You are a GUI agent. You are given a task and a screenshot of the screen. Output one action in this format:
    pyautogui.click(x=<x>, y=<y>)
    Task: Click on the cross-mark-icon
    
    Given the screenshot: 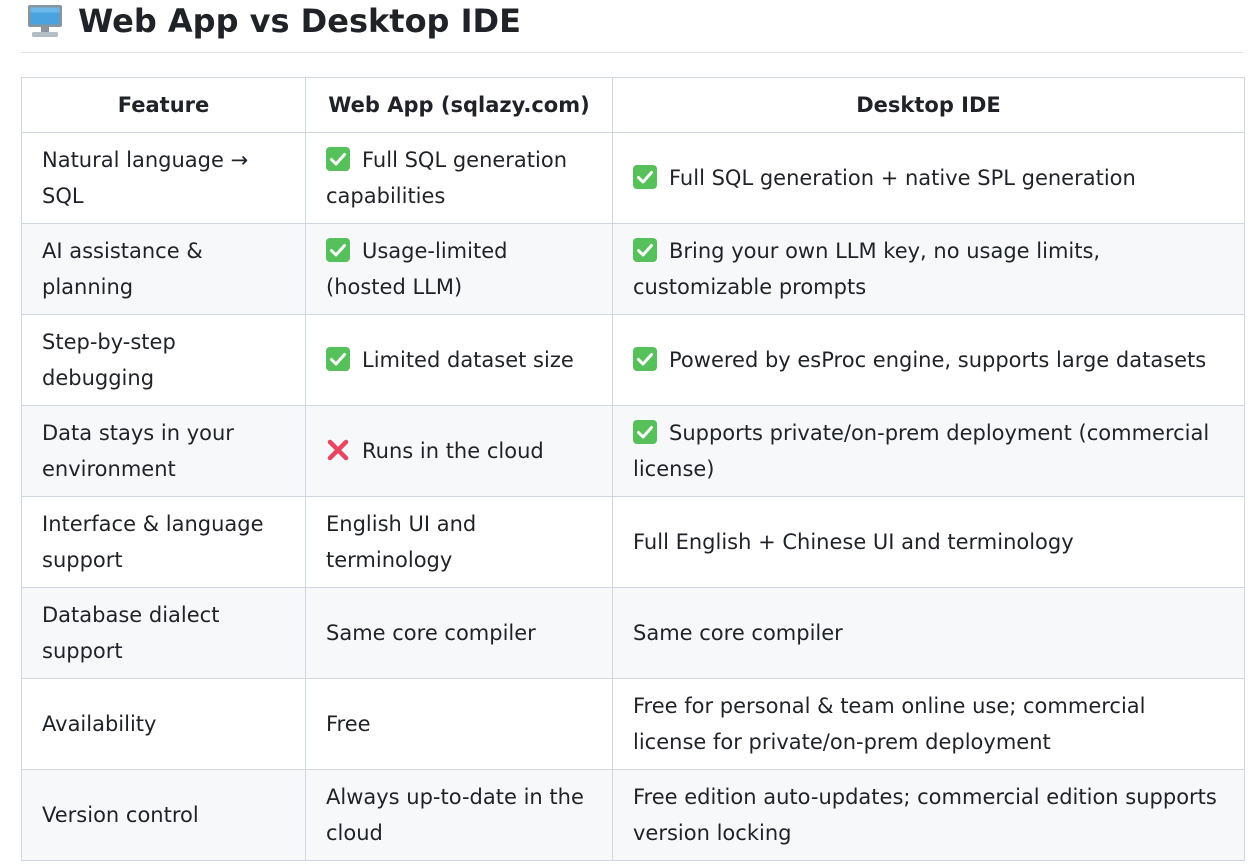 What is the action you would take?
    pyautogui.click(x=338, y=450)
    